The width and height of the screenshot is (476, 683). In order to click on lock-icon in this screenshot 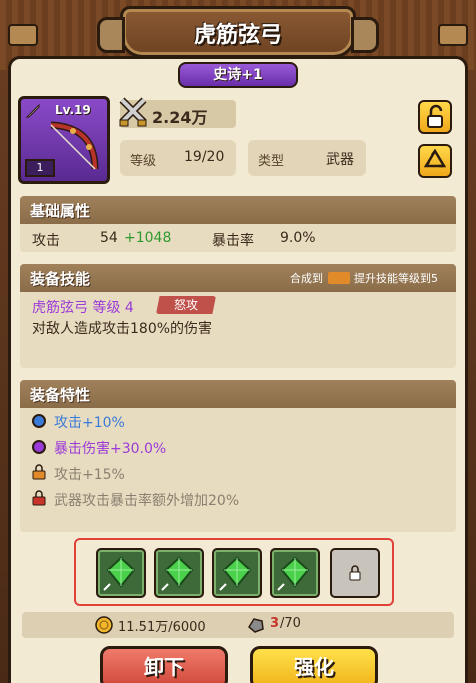, I will do `click(355, 573)`.